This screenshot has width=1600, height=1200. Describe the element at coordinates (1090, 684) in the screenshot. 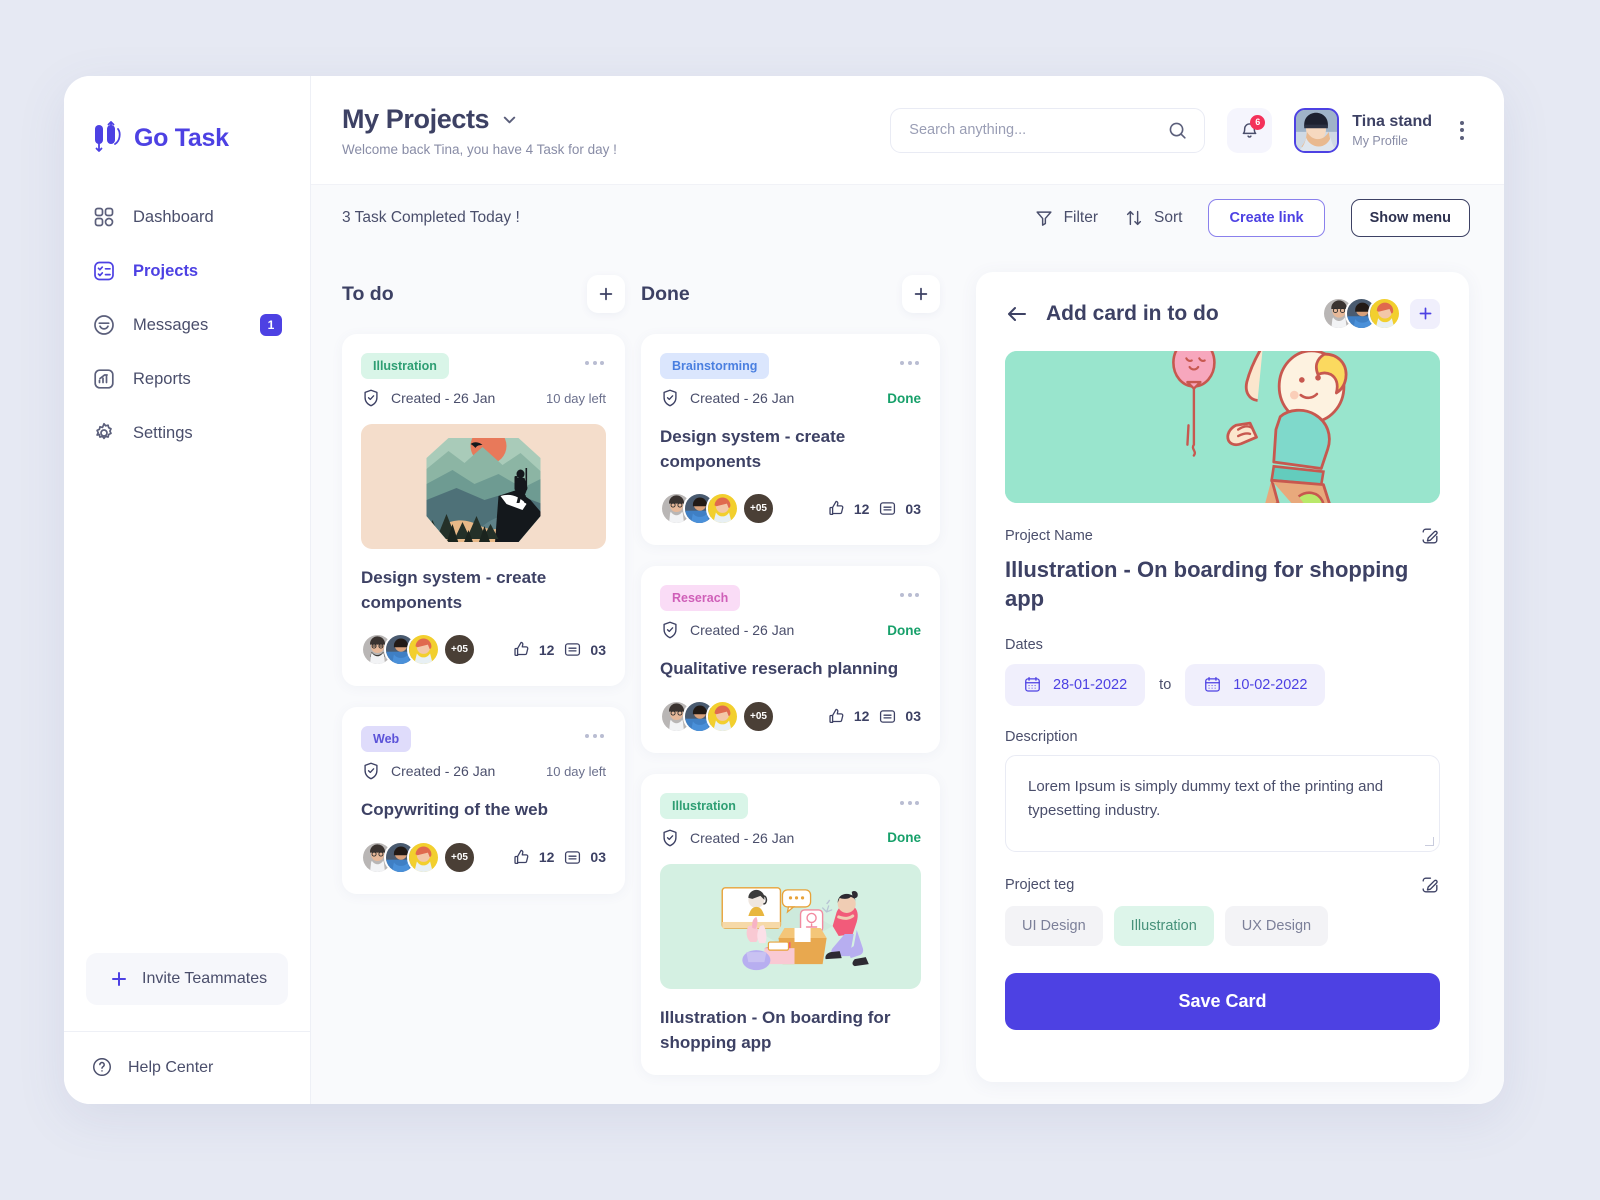

I see `date-start-value: 28-01-2022` at that location.